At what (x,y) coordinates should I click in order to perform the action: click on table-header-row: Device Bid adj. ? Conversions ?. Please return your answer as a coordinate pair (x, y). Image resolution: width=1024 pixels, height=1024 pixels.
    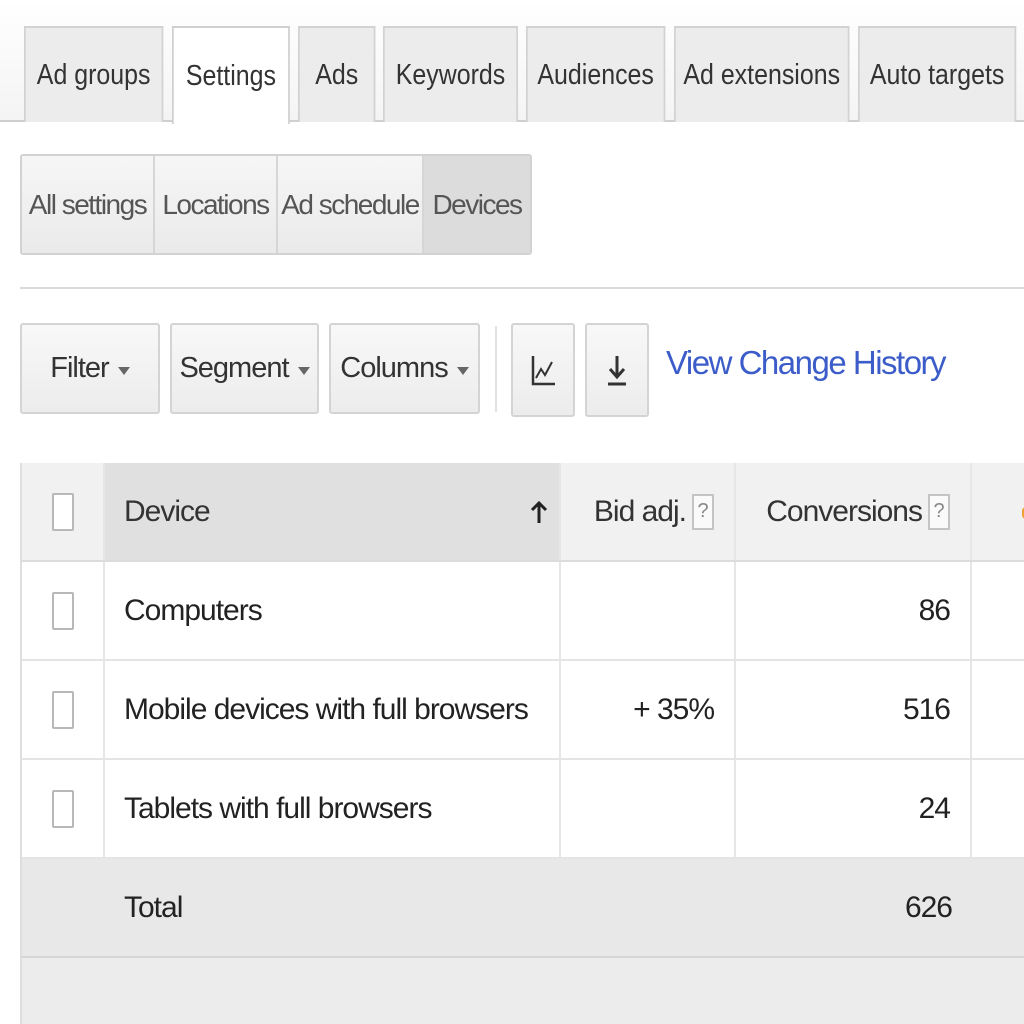
    Looking at the image, I should click on (523, 512).